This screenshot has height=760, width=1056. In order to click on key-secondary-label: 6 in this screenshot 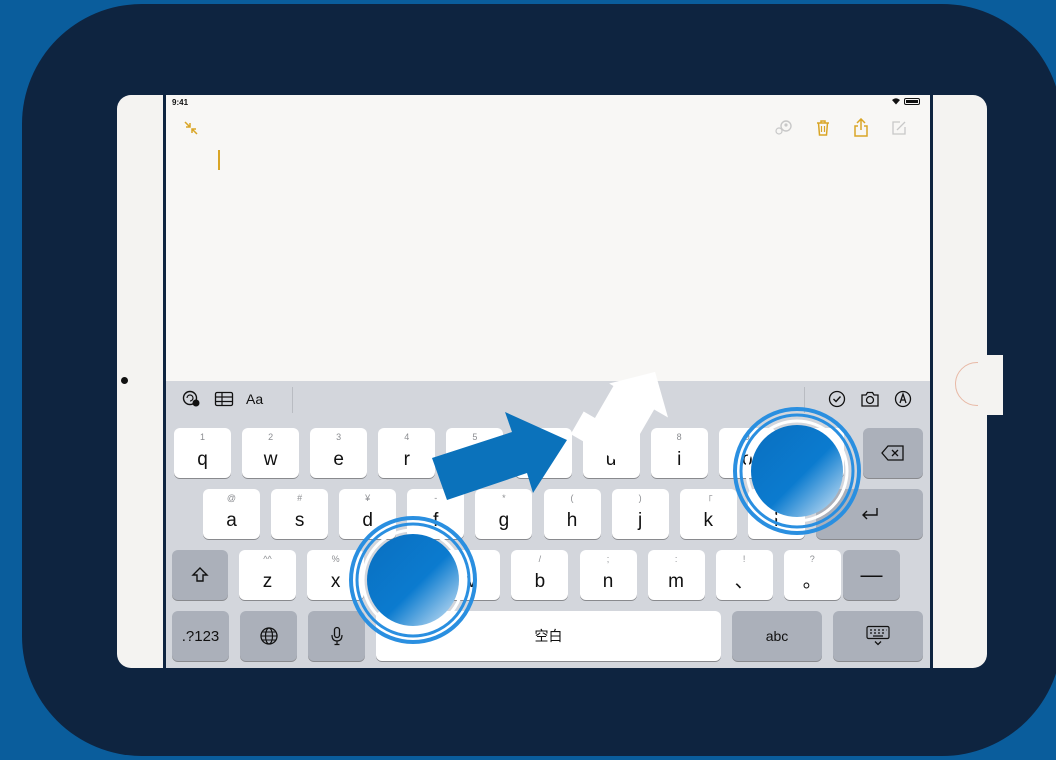, I will do `click(543, 437)`.